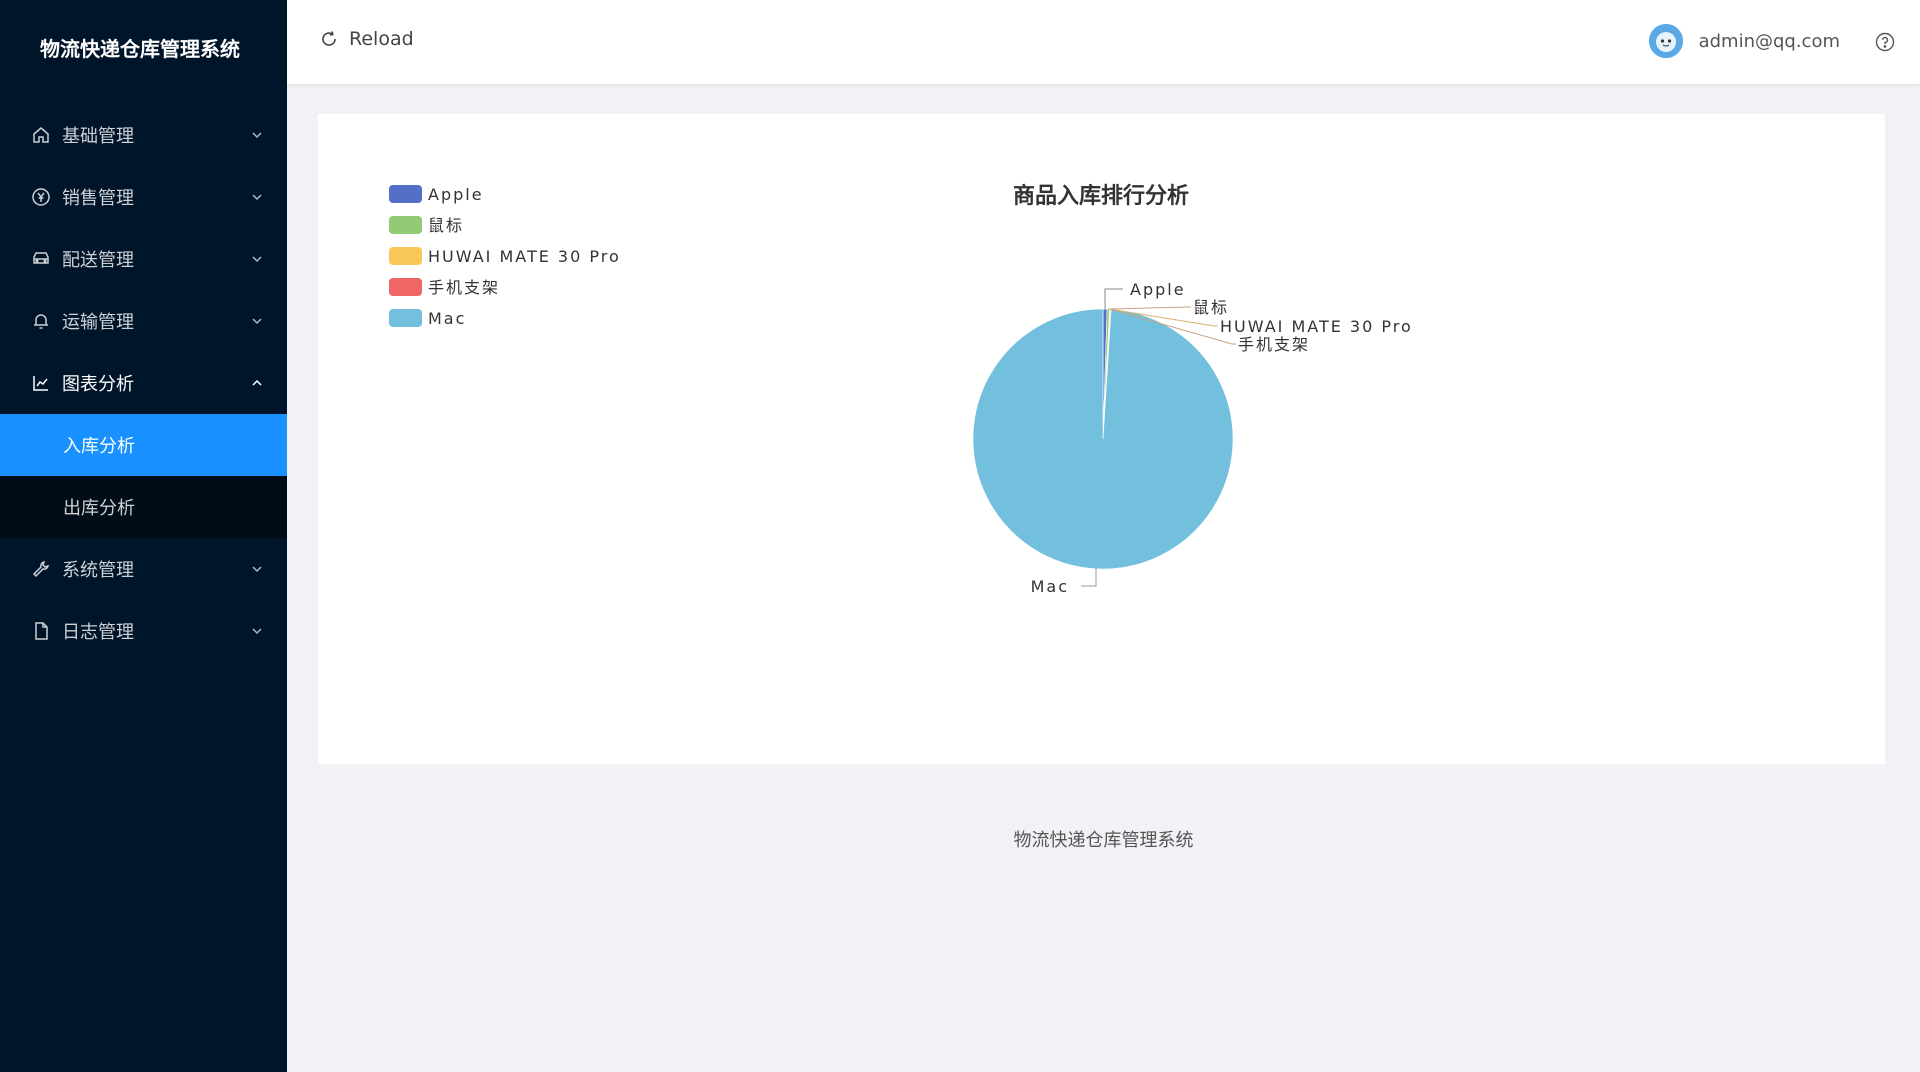 The image size is (1920, 1072). Describe the element at coordinates (381, 39) in the screenshot. I see `reload-label: Reload` at that location.